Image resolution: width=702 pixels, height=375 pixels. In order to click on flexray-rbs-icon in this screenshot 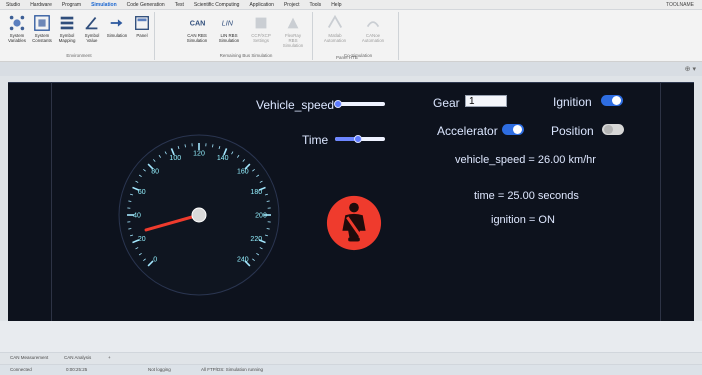, I will do `click(293, 23)`.